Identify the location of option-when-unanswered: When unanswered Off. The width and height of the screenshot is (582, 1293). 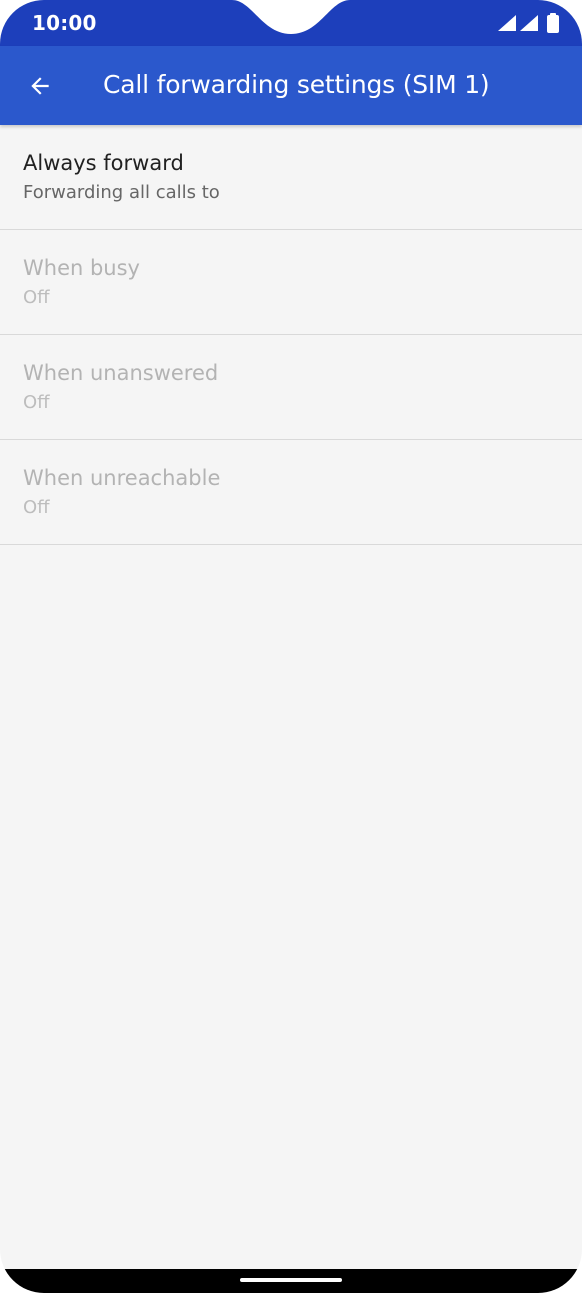
(291, 387).